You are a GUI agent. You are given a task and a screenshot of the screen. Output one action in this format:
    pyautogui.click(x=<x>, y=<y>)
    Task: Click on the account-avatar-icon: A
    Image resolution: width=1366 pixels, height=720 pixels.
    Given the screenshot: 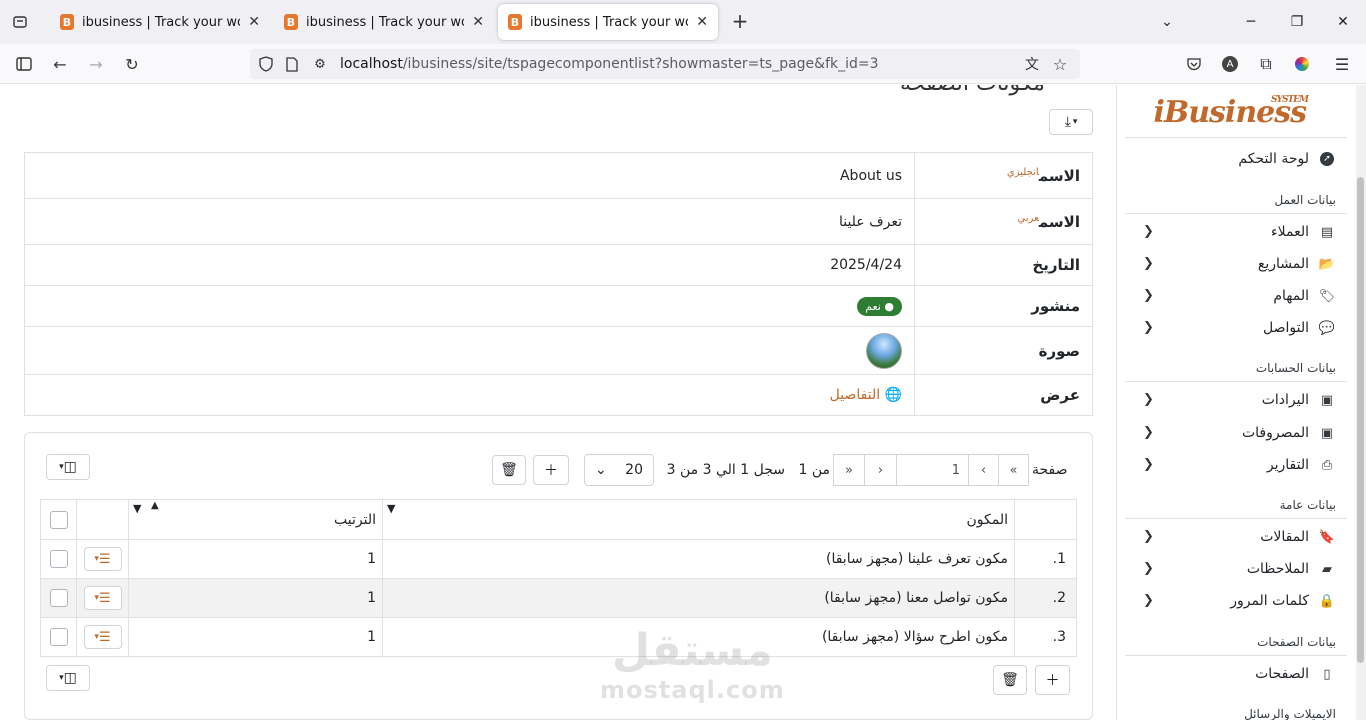 What is the action you would take?
    pyautogui.click(x=1230, y=64)
    